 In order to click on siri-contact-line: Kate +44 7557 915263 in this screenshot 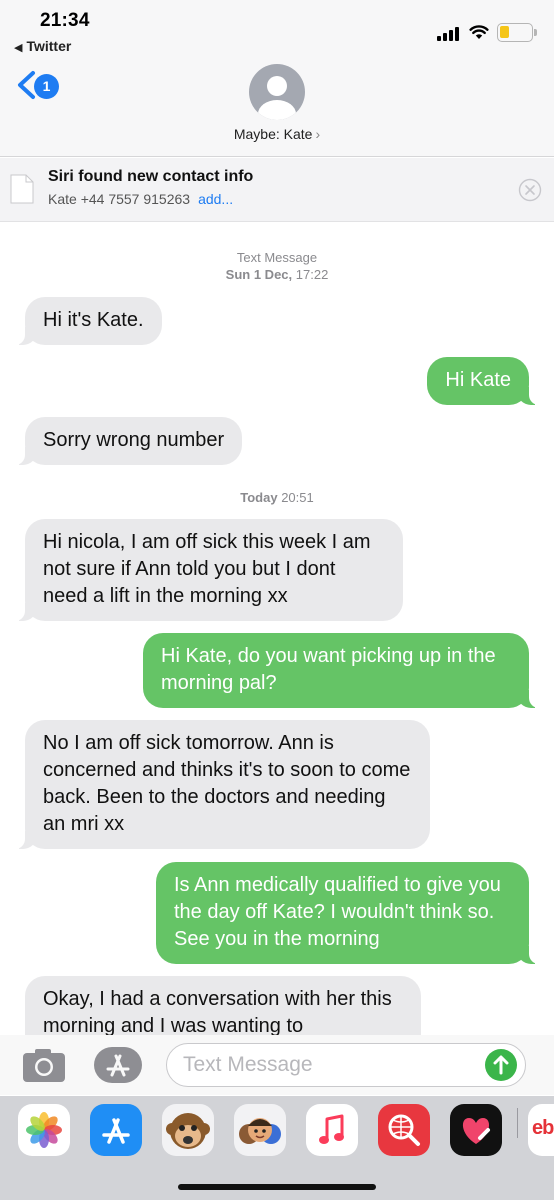, I will do `click(119, 199)`.